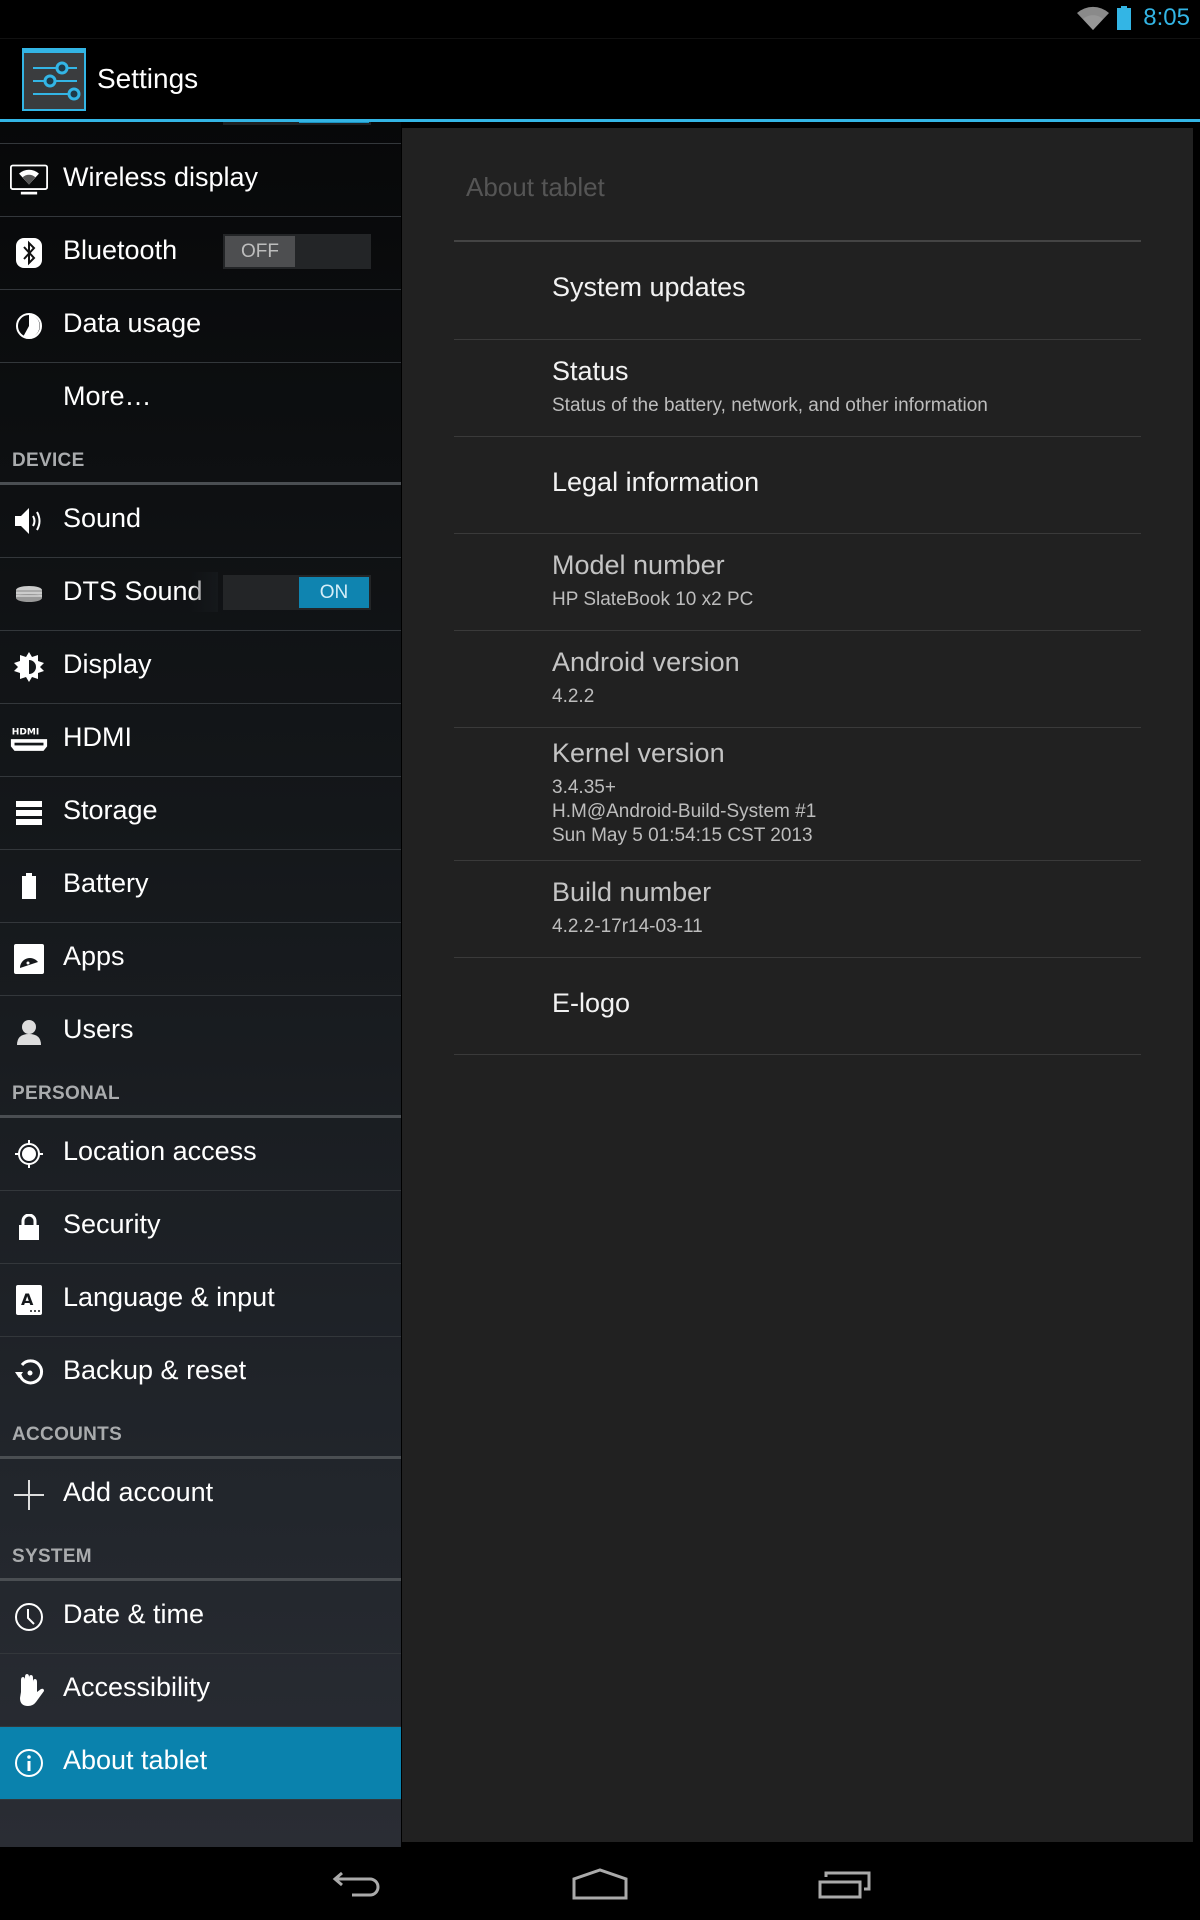 This screenshot has height=1920, width=1200. What do you see at coordinates (29, 740) in the screenshot?
I see `hdmi-icon: HDMI` at bounding box center [29, 740].